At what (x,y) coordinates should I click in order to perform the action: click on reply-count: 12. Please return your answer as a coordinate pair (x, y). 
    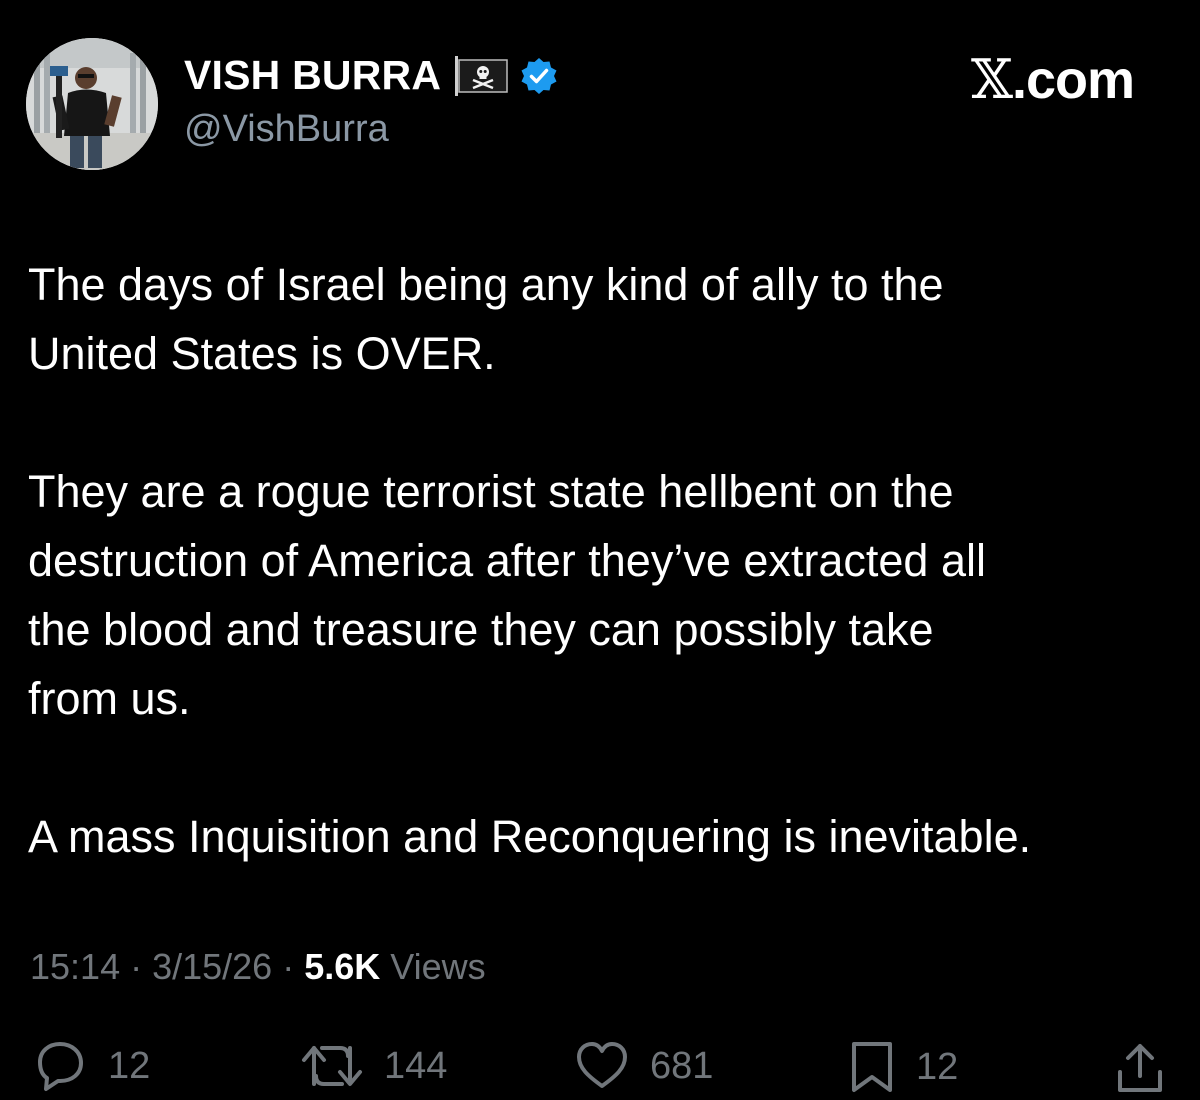
    Looking at the image, I should click on (129, 1065).